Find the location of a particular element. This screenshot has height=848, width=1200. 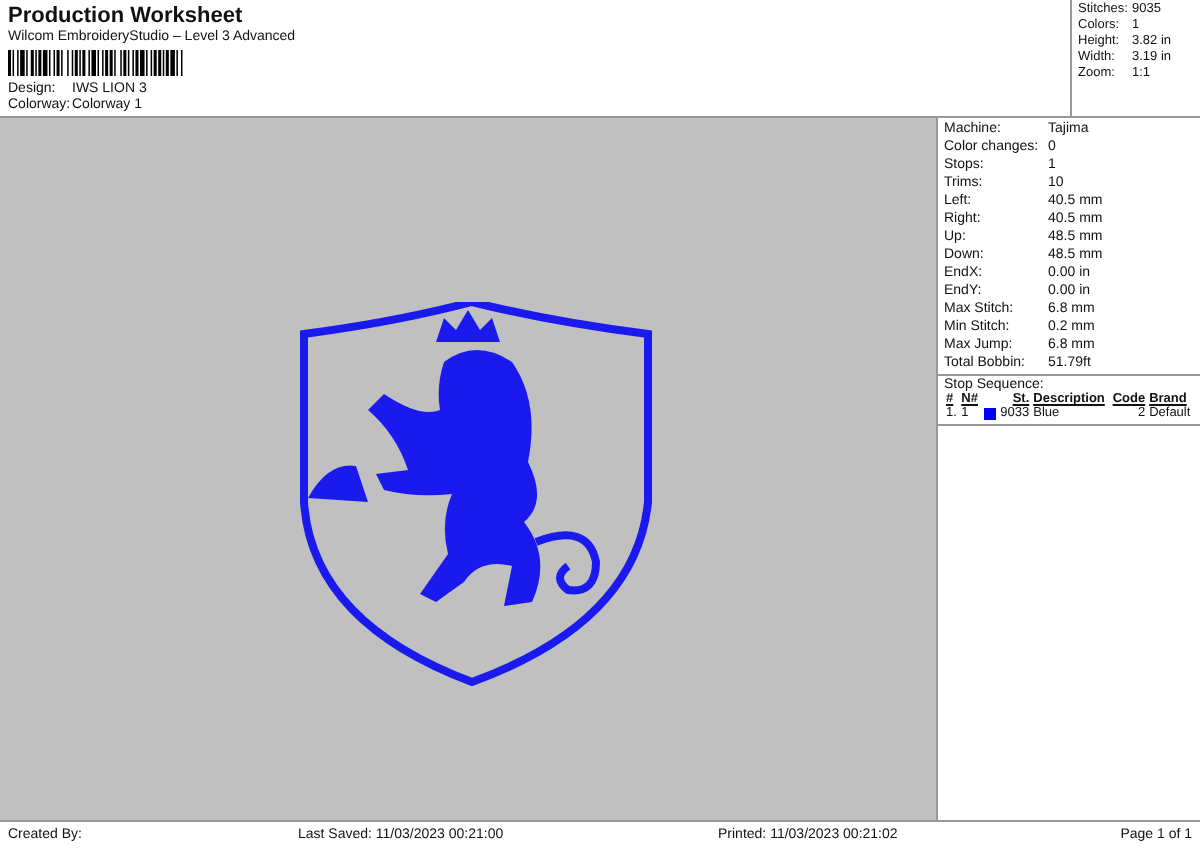

worksheet-title: Production Worksheet is located at coordinates (126, 16).